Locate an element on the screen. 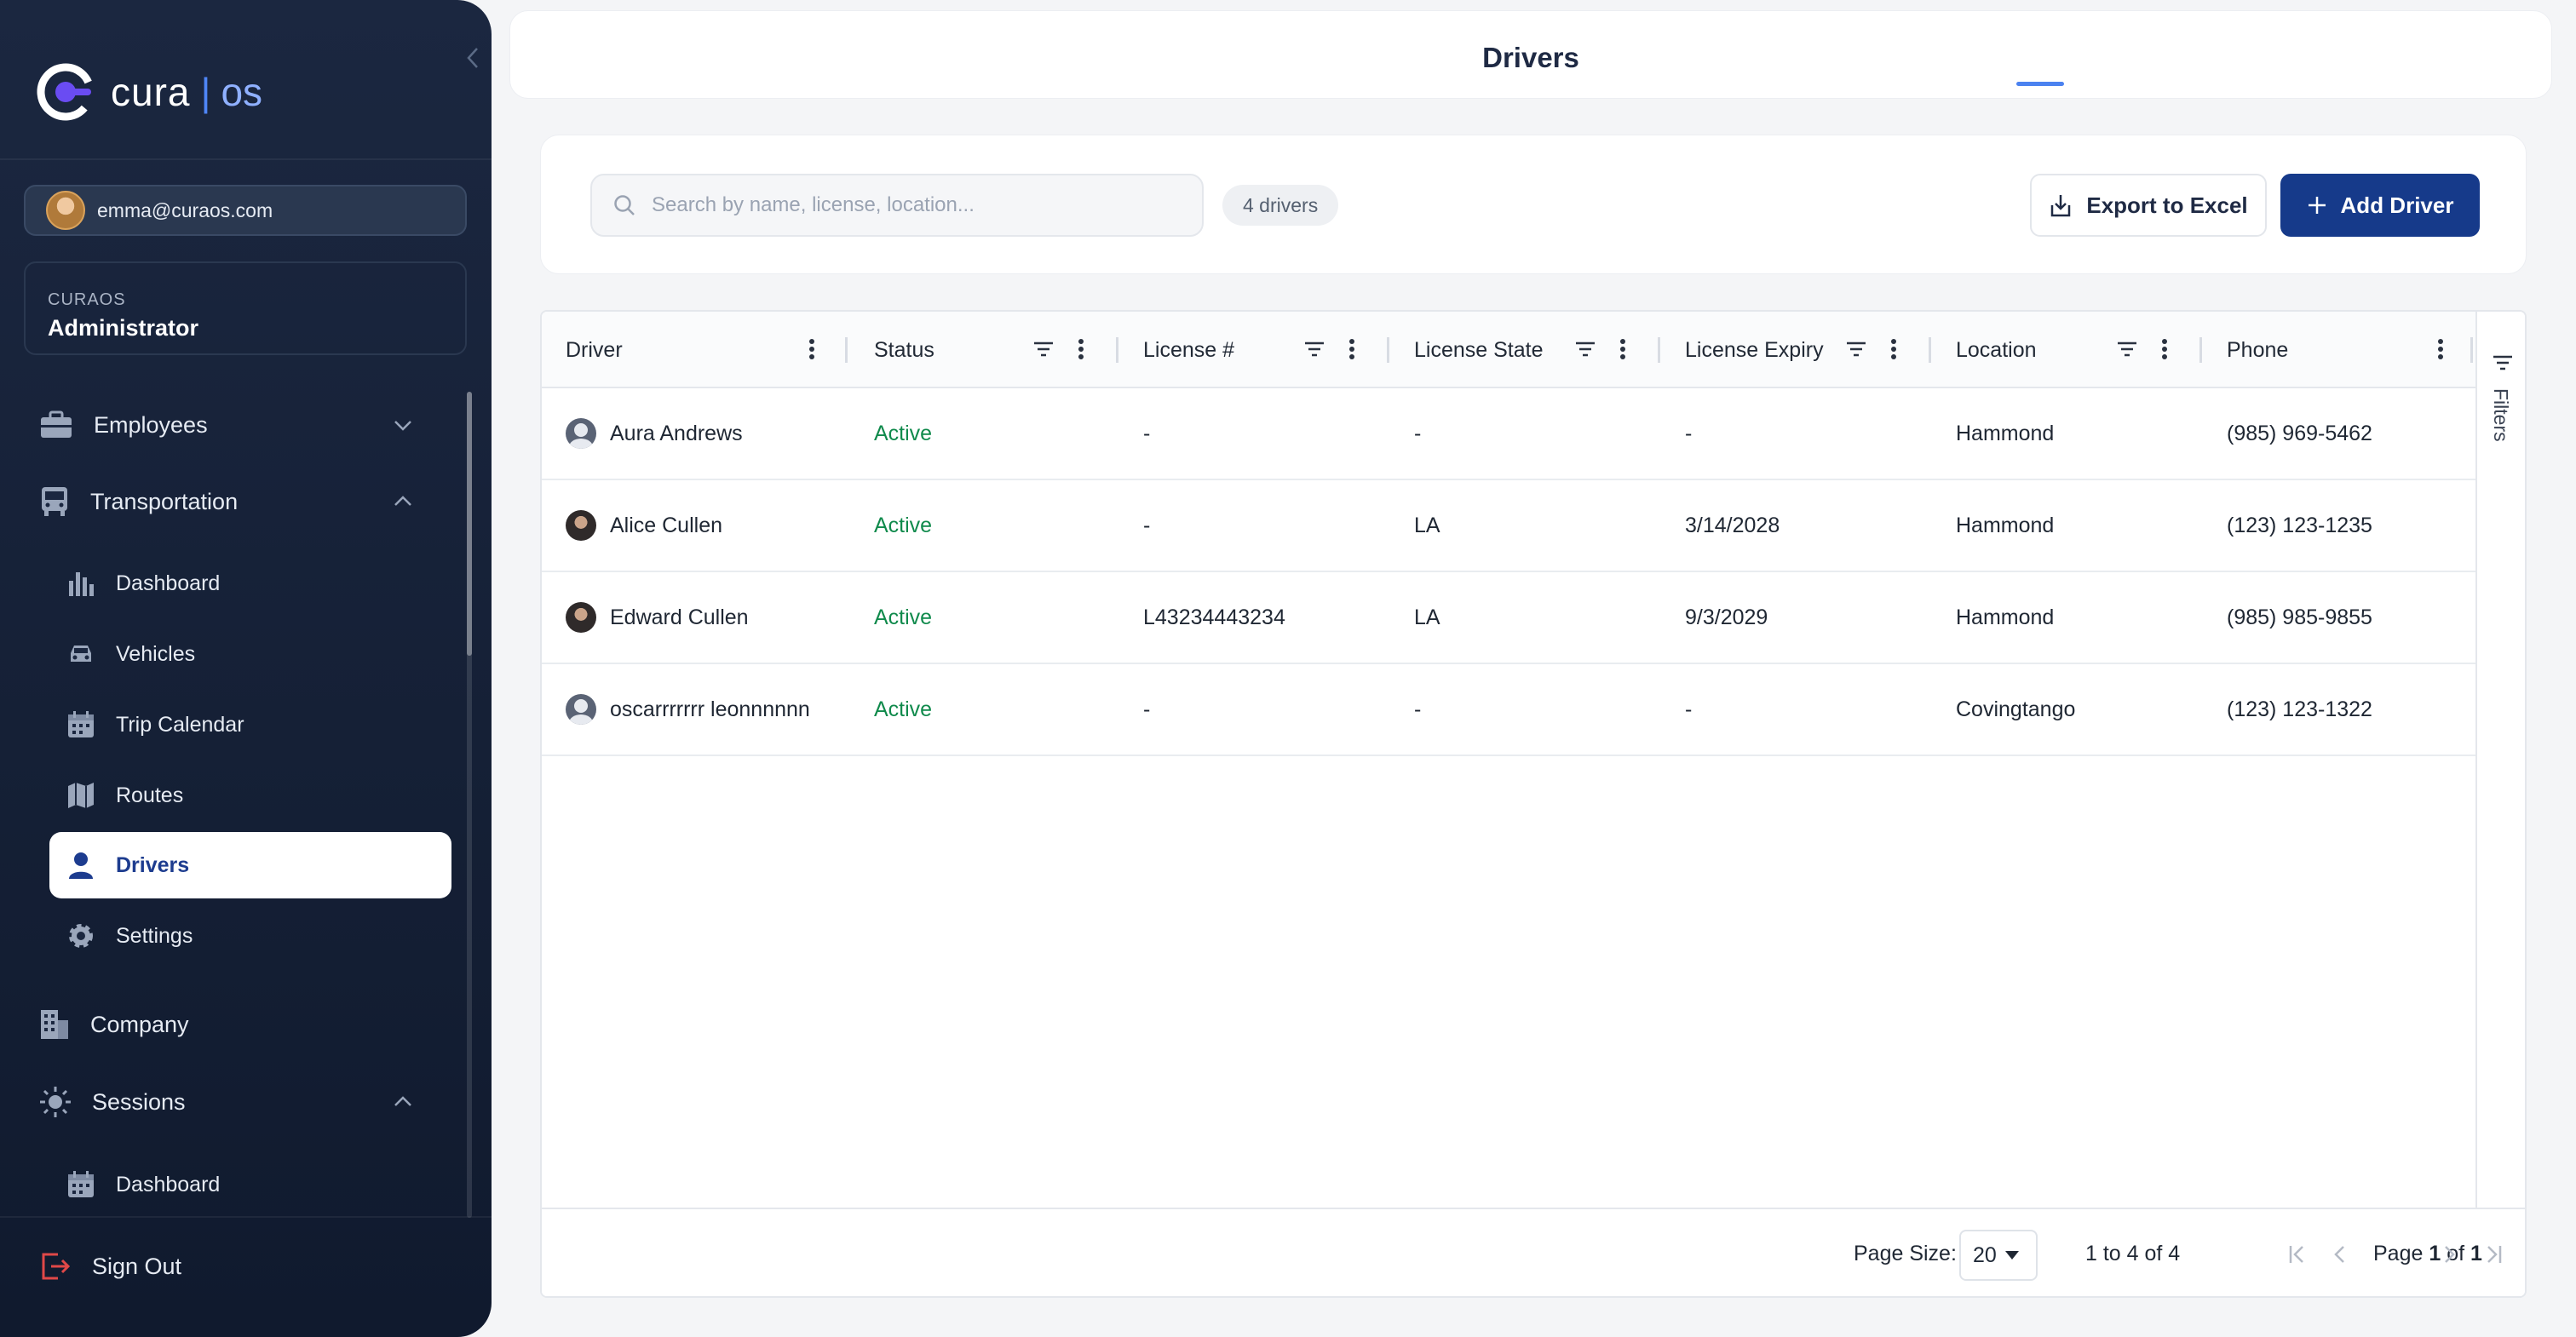 The width and height of the screenshot is (2576, 1337). more-vertical-icon is located at coordinates (2441, 349).